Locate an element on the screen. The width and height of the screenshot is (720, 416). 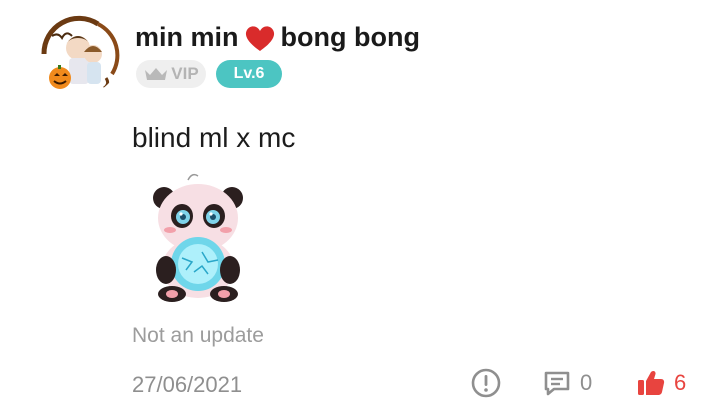
like-button: 6 is located at coordinates (661, 383).